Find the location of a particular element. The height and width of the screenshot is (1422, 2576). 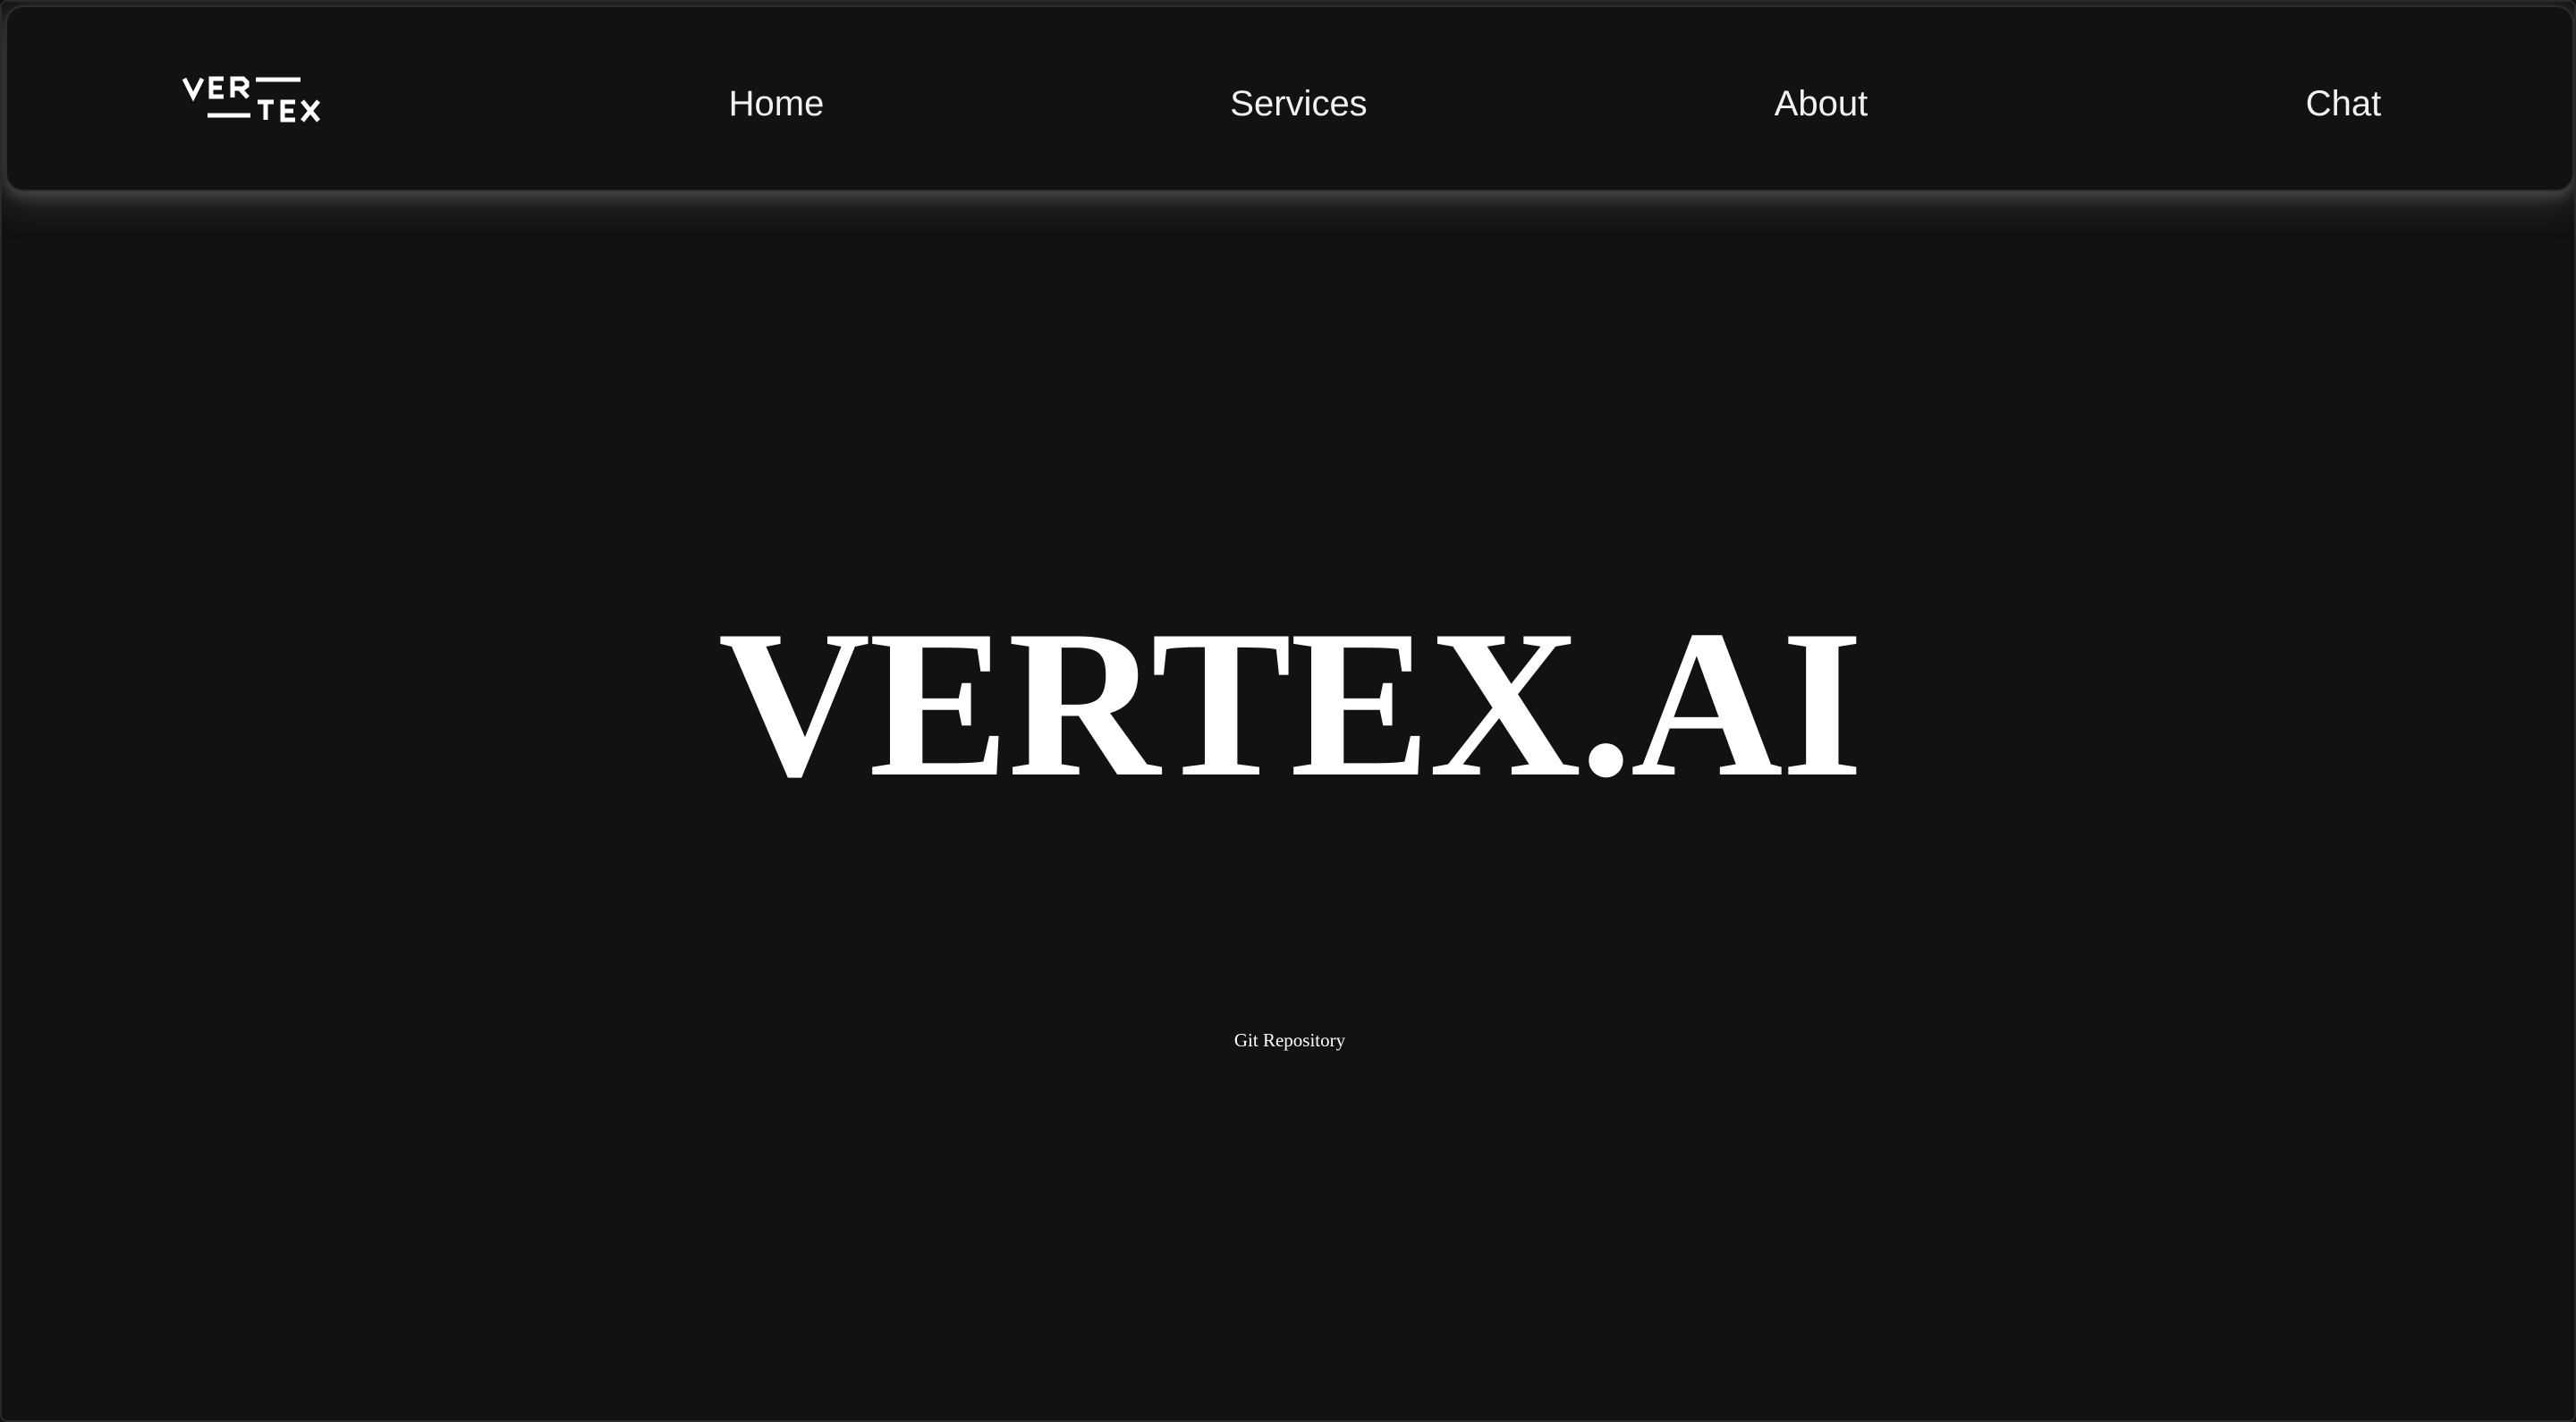

top-navbar: Home Services About Chat is located at coordinates (1289, 98).